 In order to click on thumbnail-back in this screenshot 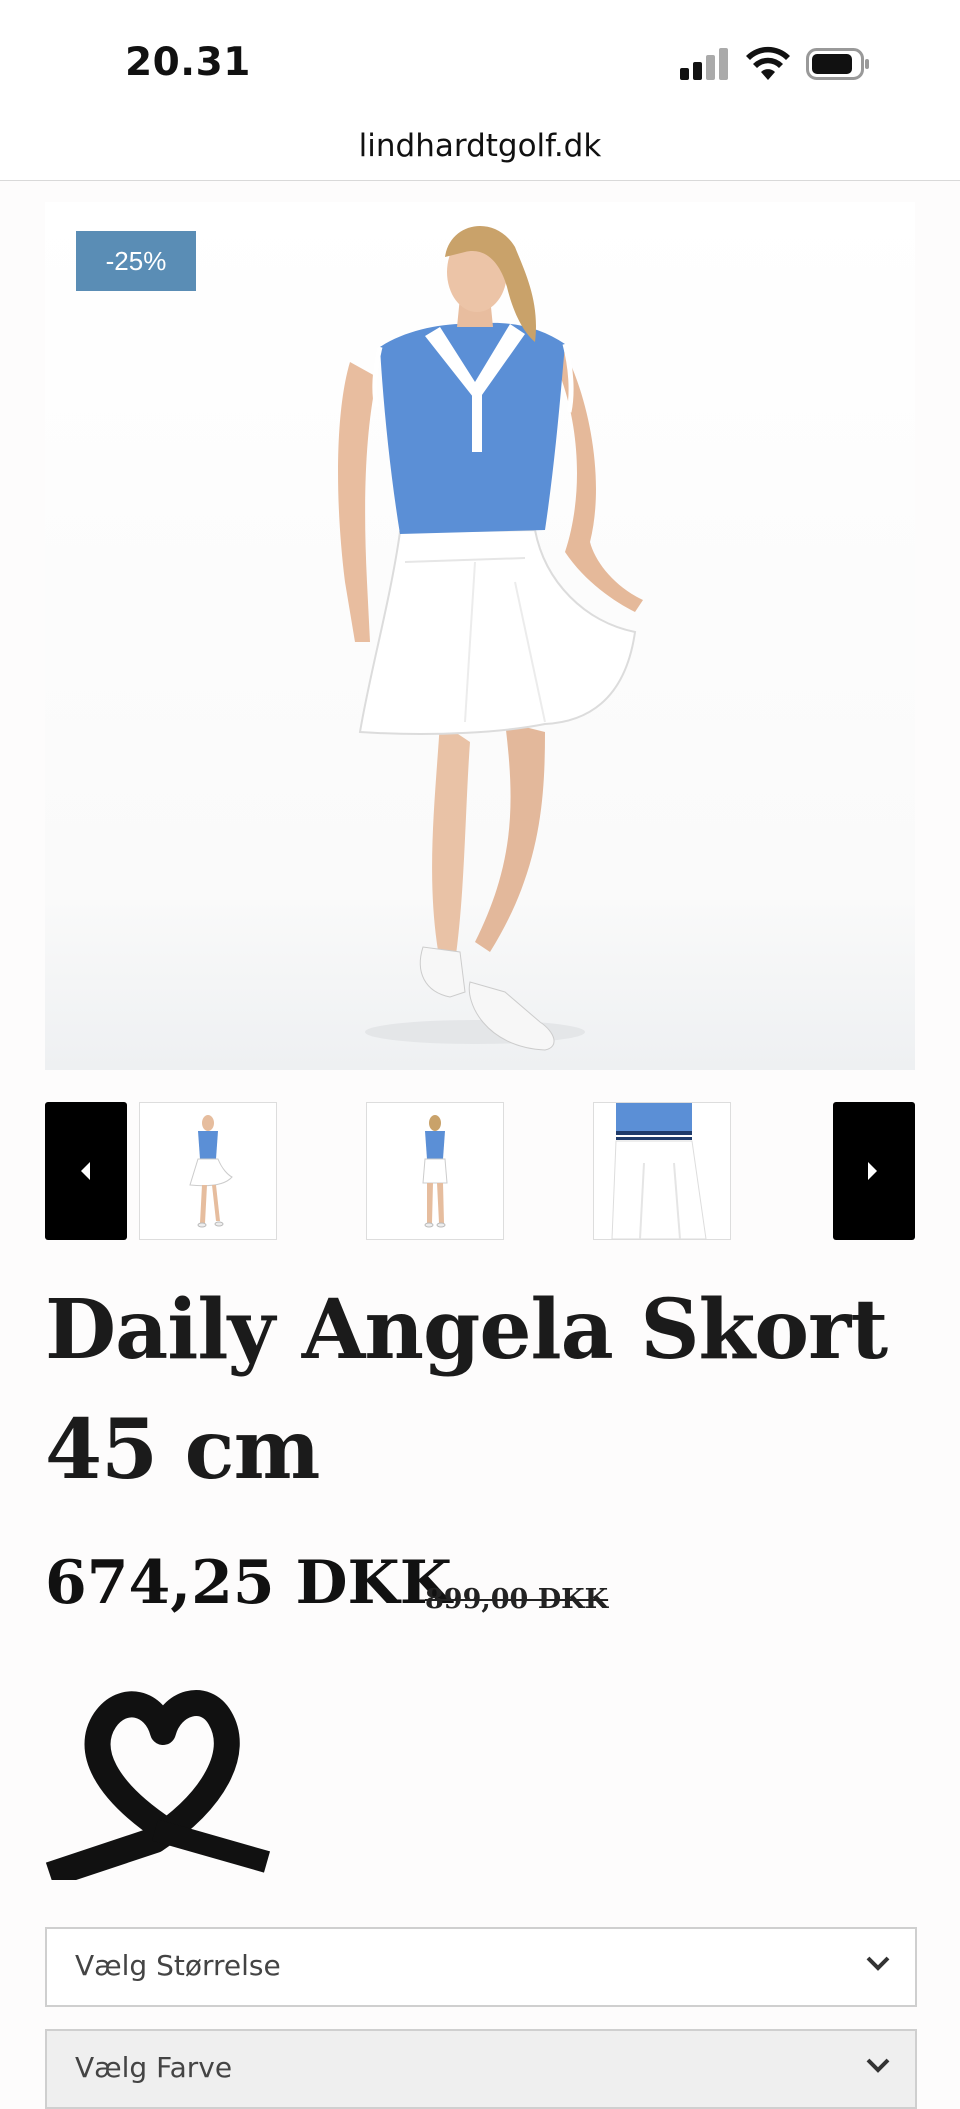, I will do `click(435, 1171)`.